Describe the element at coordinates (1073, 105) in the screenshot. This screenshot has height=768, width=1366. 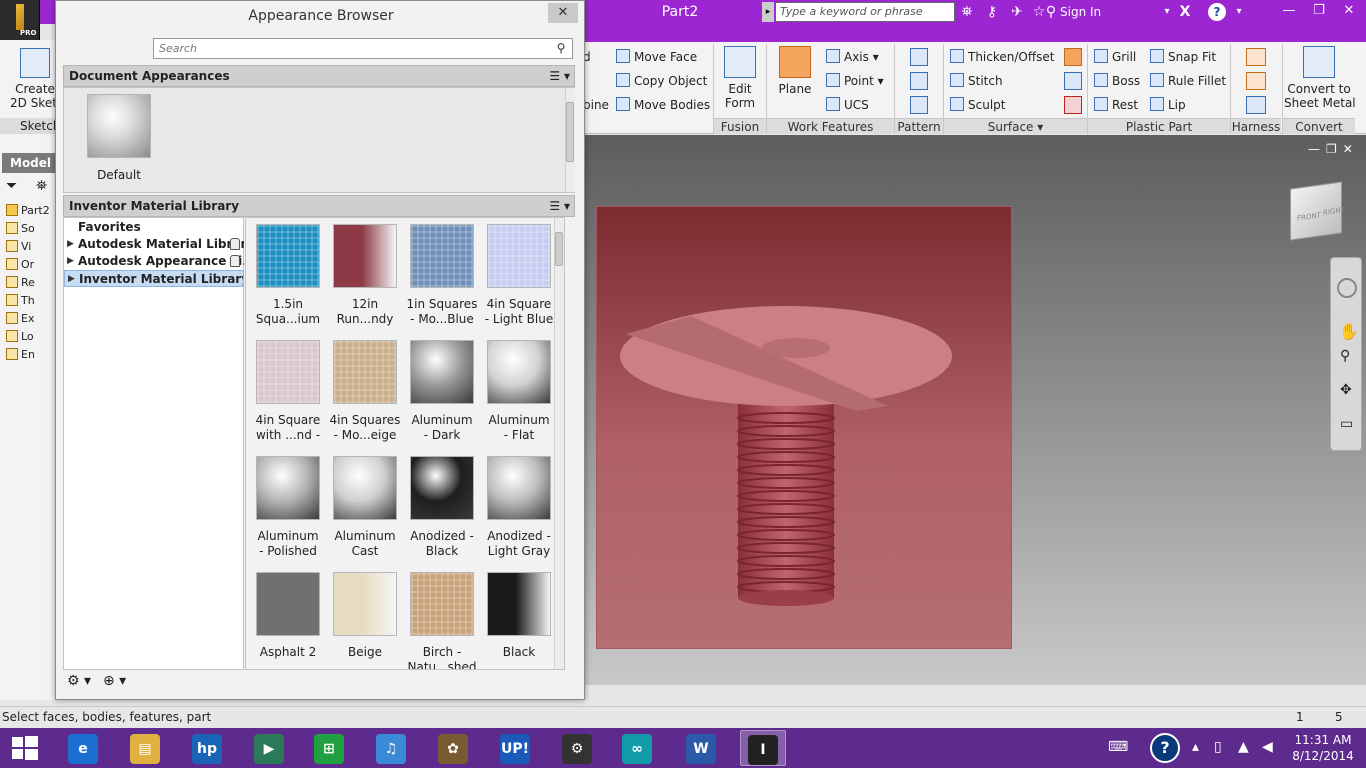
I see `delete-face-icon` at that location.